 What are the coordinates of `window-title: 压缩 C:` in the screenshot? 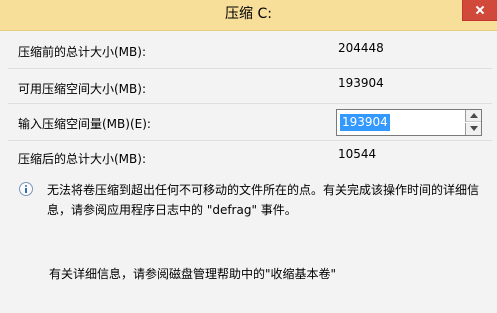 It's located at (248, 14).